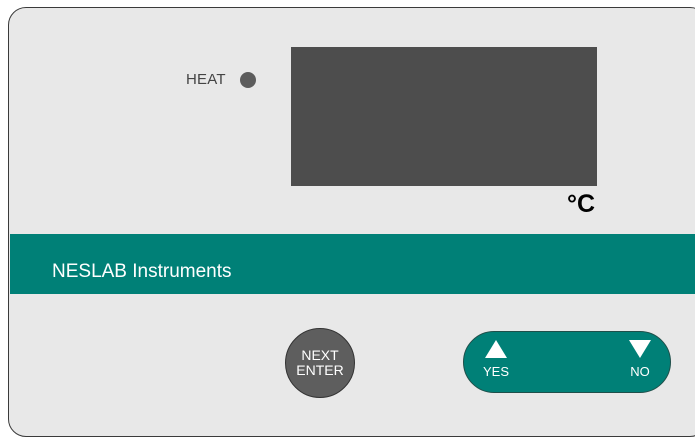 This screenshot has width=695, height=437. I want to click on enter-label: ENTER, so click(320, 370).